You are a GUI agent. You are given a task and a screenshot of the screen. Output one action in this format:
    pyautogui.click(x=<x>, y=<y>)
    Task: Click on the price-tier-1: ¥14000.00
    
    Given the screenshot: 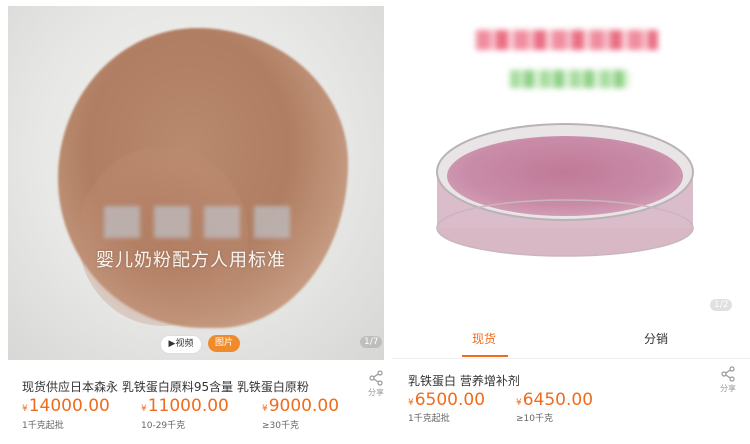 What is the action you would take?
    pyautogui.click(x=66, y=406)
    